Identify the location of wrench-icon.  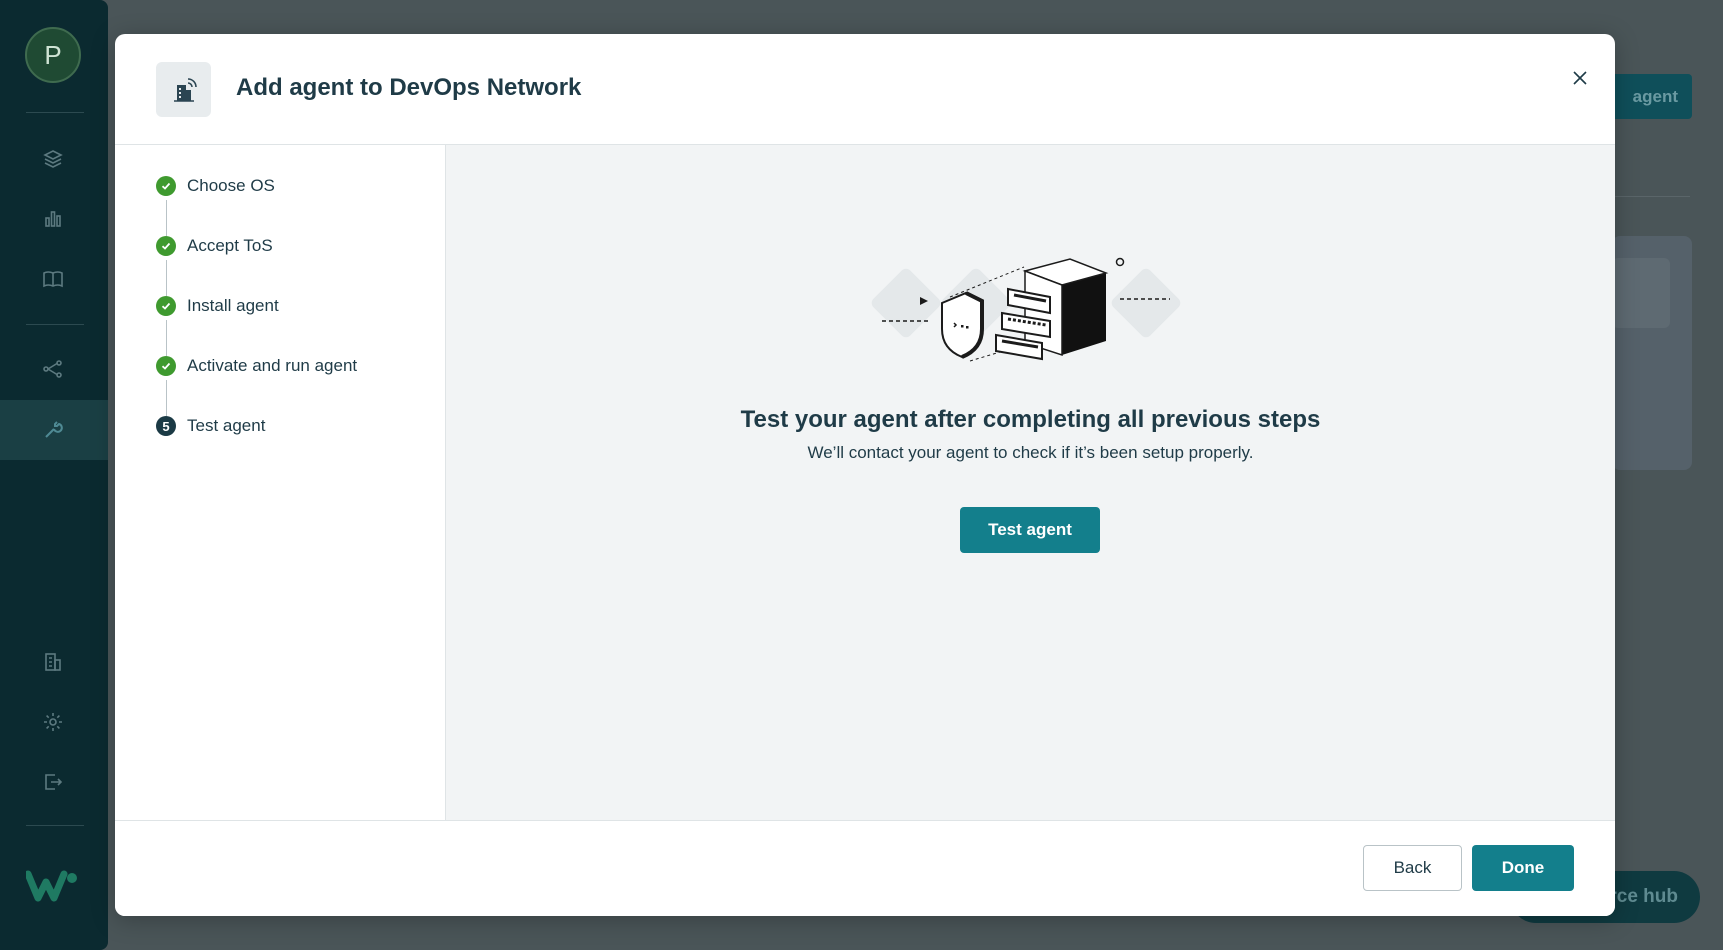
(53, 430).